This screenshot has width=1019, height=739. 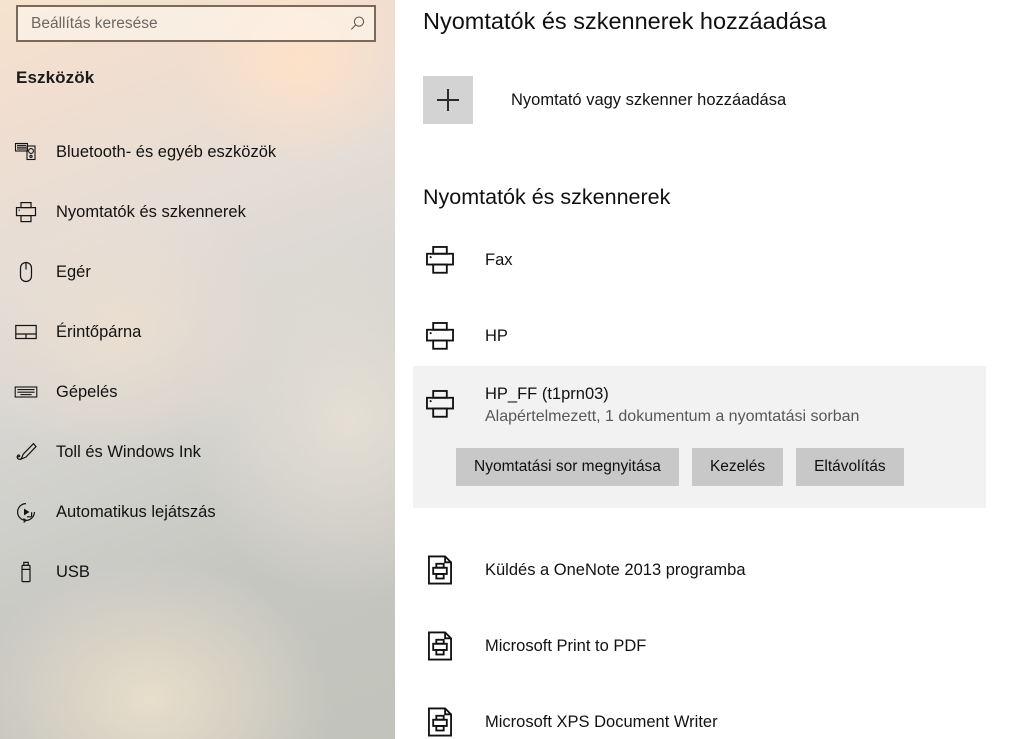 What do you see at coordinates (197, 332) in the screenshot?
I see `sidebar-item-touchpad: Érintőpárna` at bounding box center [197, 332].